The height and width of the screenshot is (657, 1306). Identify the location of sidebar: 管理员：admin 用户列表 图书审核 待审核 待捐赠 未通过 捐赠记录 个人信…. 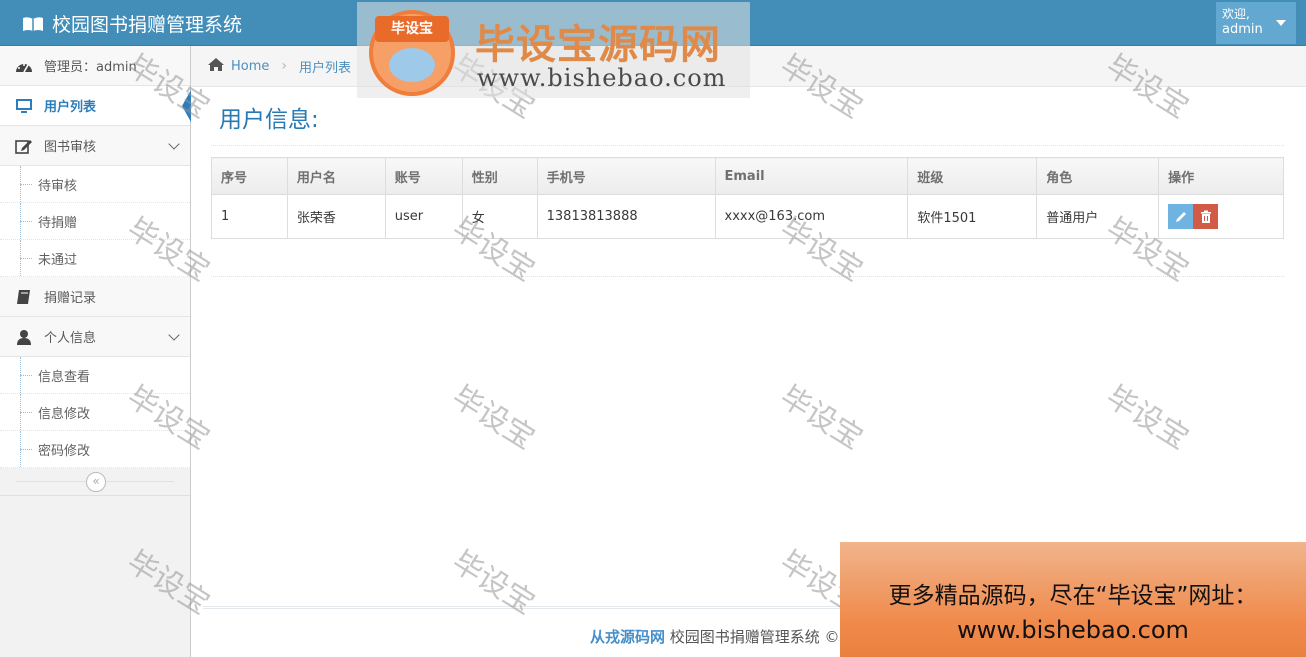
(95, 351).